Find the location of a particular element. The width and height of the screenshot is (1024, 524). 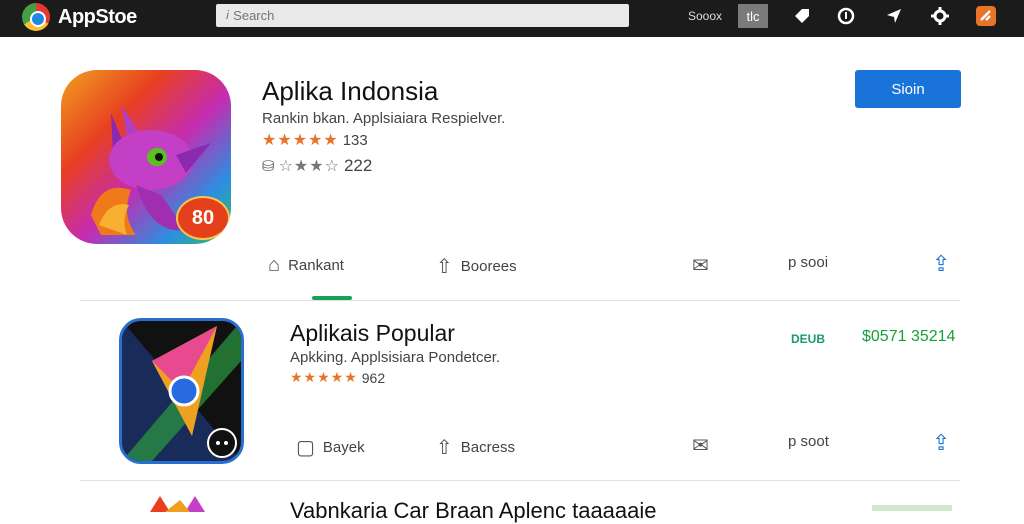

settings-icon is located at coordinates (940, 16).